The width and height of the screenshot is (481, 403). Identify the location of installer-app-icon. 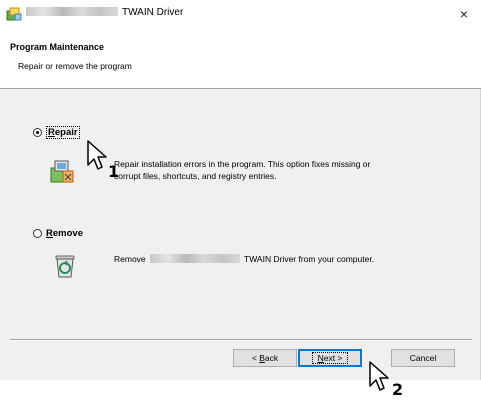
(14, 14).